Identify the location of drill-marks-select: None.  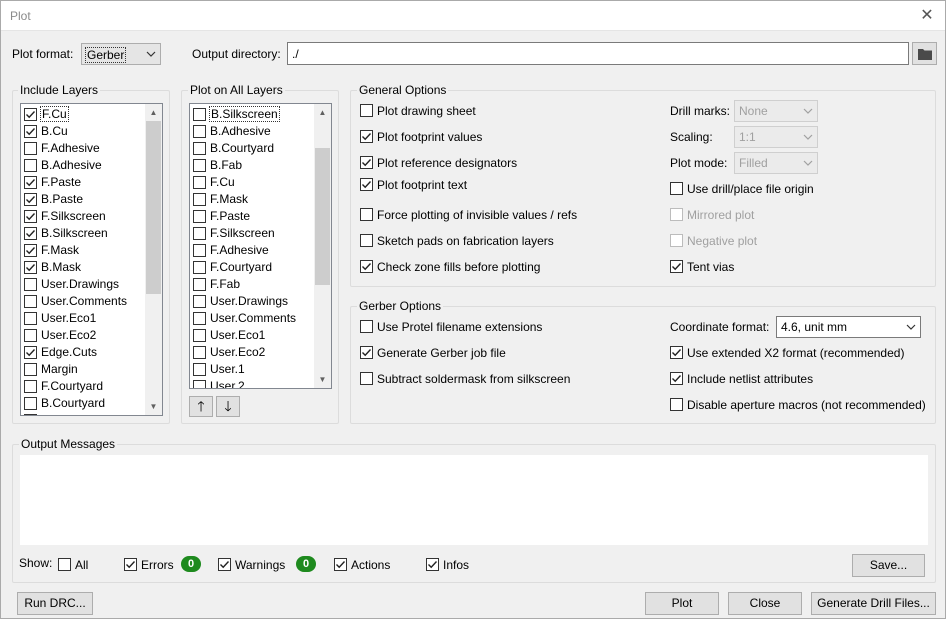
(776, 111).